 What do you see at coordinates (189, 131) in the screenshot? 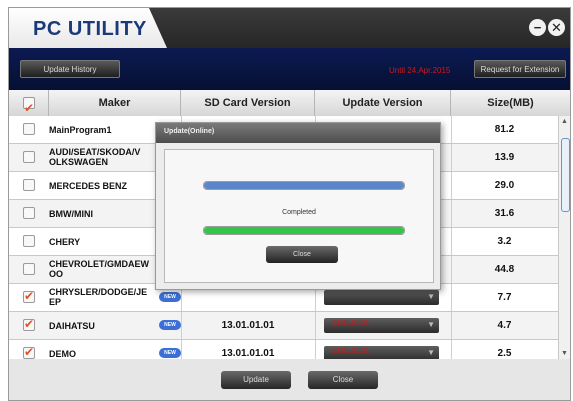
I see `dialog-title: Update(Online)` at bounding box center [189, 131].